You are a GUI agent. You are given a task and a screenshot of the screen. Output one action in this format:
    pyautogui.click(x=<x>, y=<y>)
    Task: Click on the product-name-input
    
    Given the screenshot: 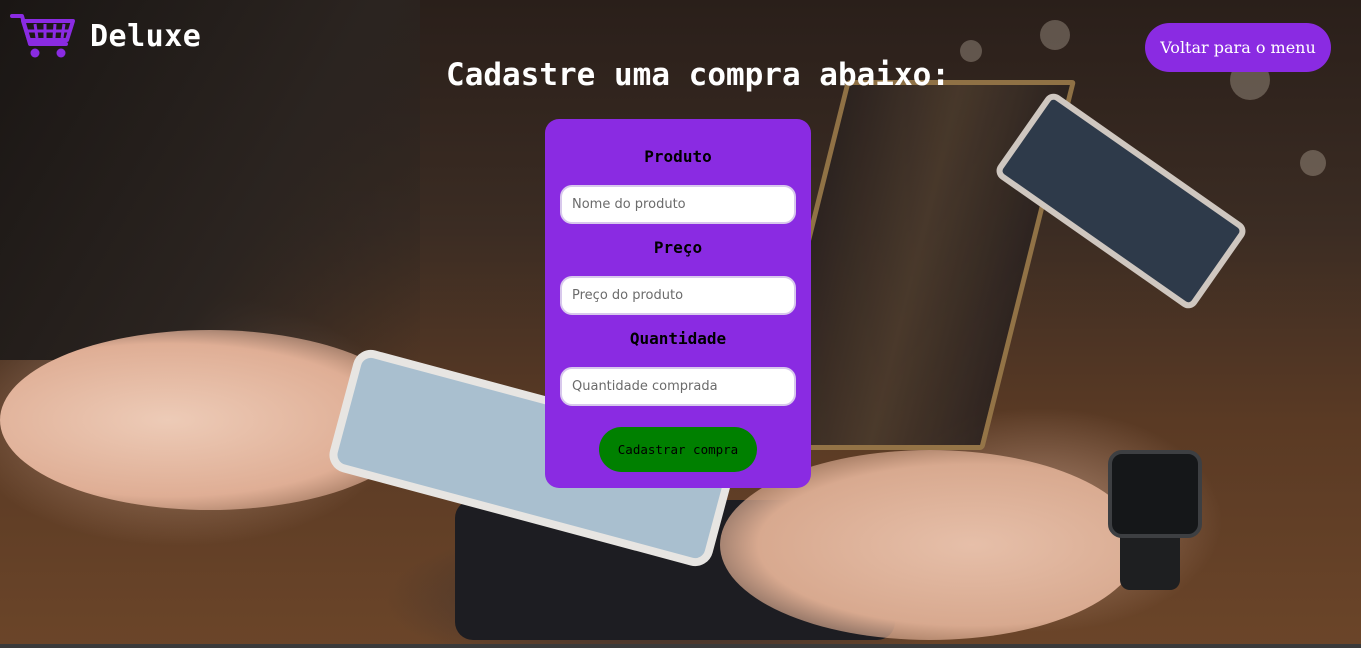 What is the action you would take?
    pyautogui.click(x=678, y=204)
    